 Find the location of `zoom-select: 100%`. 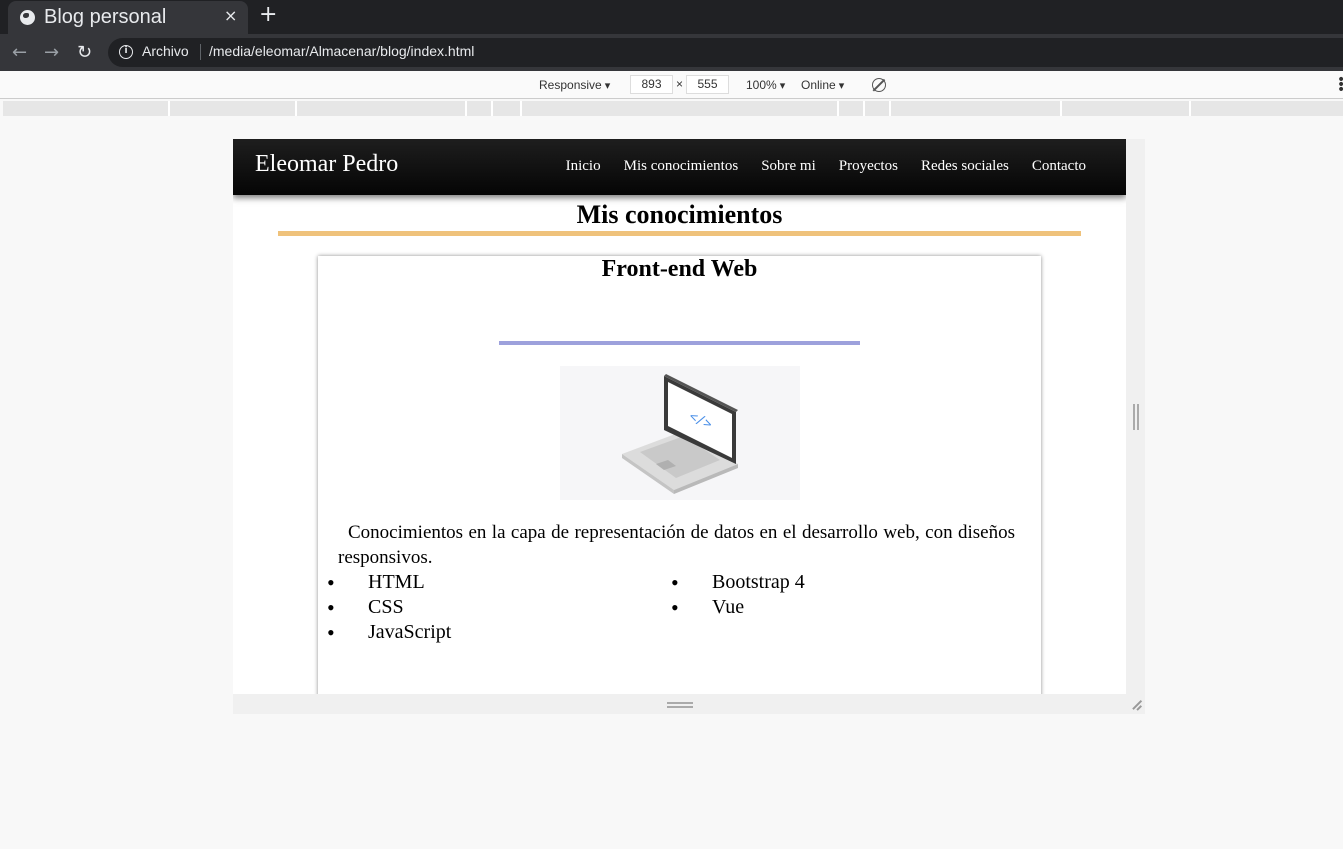

zoom-select: 100% is located at coordinates (765, 85).